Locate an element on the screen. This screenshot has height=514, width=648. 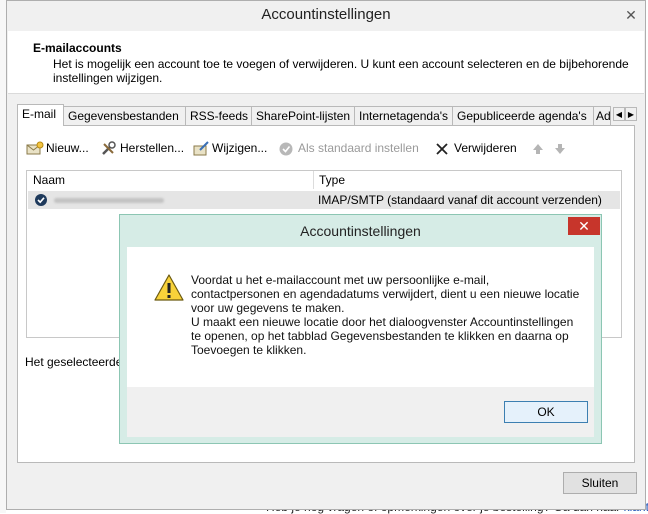
ok-button: OK is located at coordinates (546, 412).